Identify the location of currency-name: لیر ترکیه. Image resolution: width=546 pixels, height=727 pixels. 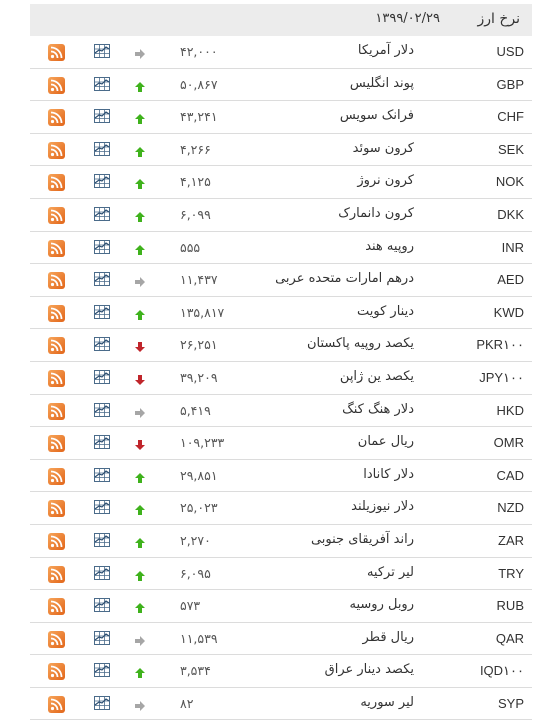
(390, 572).